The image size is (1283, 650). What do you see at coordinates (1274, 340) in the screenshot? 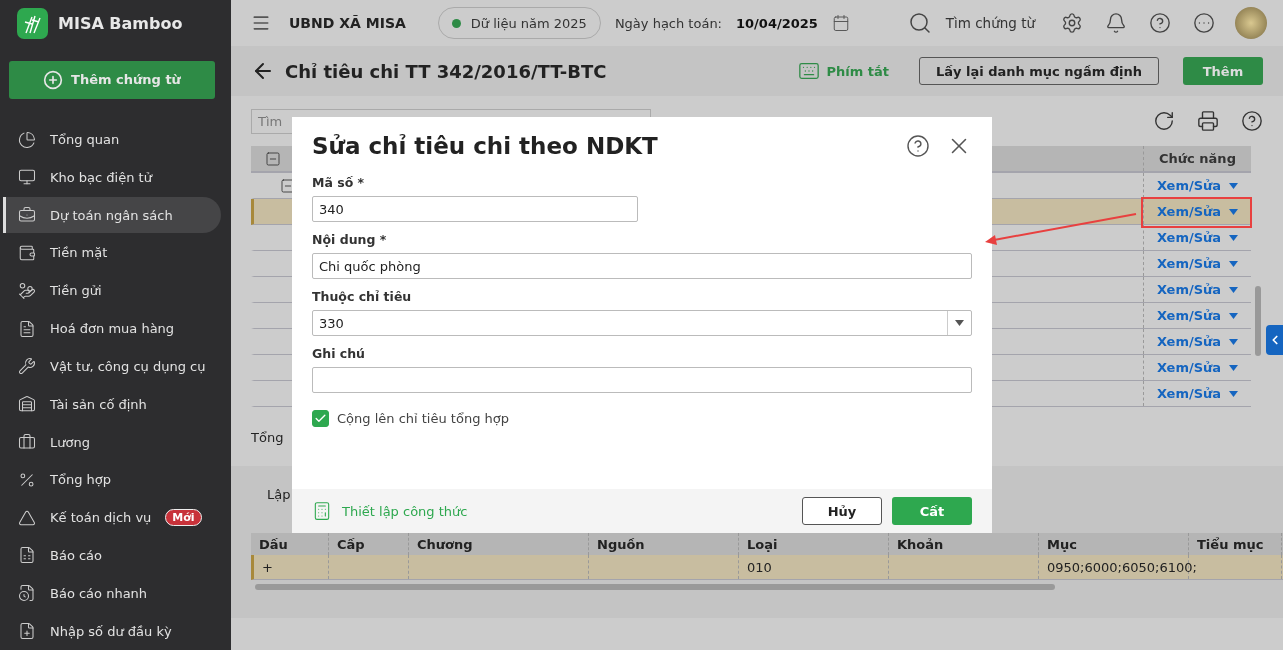
I see `collapse-panel-button` at bounding box center [1274, 340].